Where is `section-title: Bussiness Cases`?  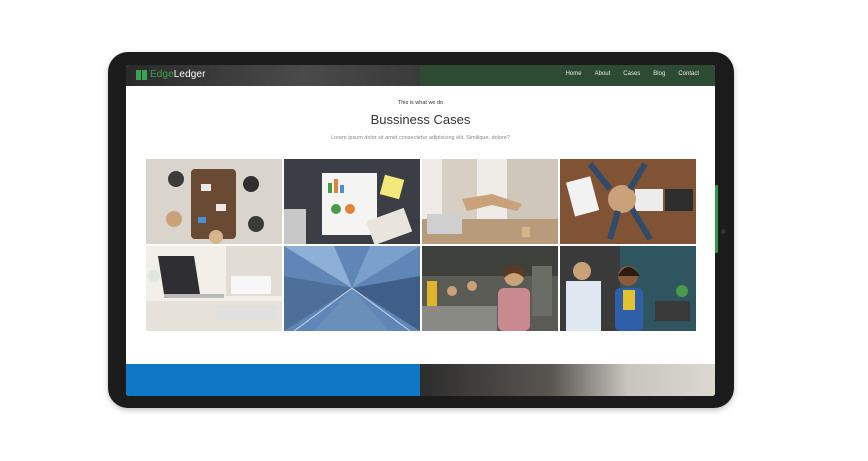
section-title: Bussiness Cases is located at coordinates (420, 119).